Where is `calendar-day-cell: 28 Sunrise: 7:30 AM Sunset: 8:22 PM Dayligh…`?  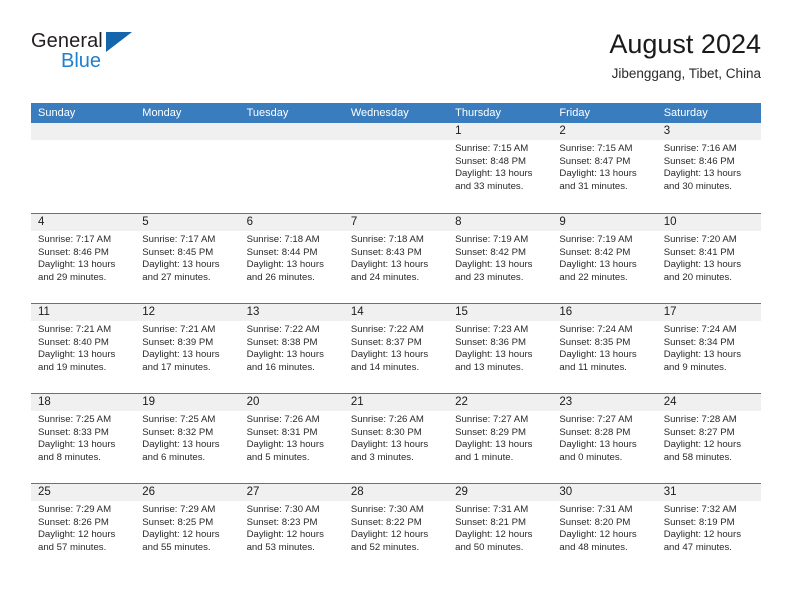
calendar-day-cell: 28 Sunrise: 7:30 AM Sunset: 8:22 PM Dayligh… is located at coordinates (396, 528).